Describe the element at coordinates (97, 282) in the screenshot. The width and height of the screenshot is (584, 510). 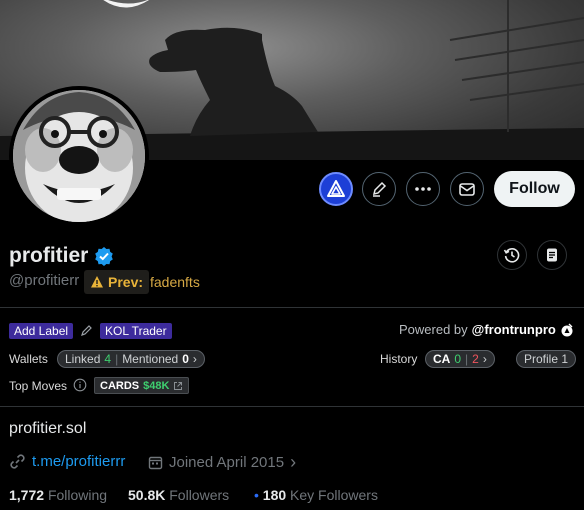
I see `warning-icon` at that location.